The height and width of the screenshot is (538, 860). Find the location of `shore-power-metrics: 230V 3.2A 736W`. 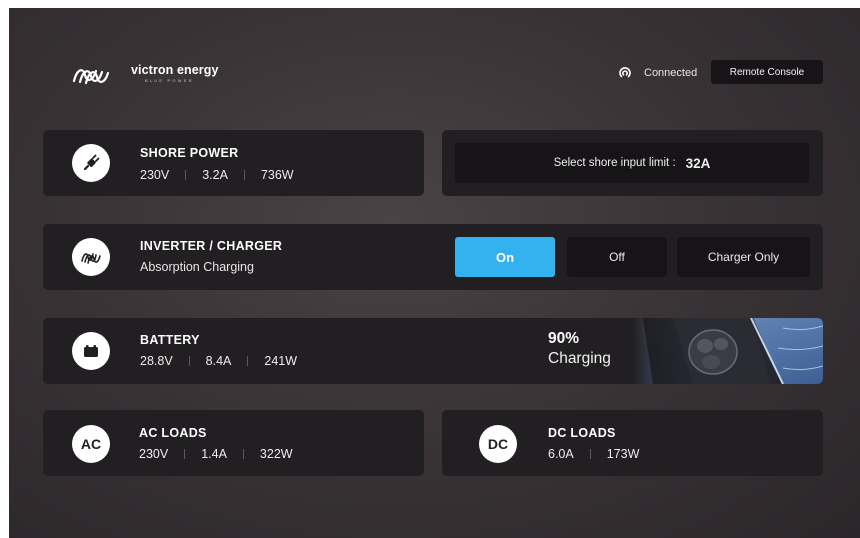

shore-power-metrics: 230V 3.2A 736W is located at coordinates (217, 175).